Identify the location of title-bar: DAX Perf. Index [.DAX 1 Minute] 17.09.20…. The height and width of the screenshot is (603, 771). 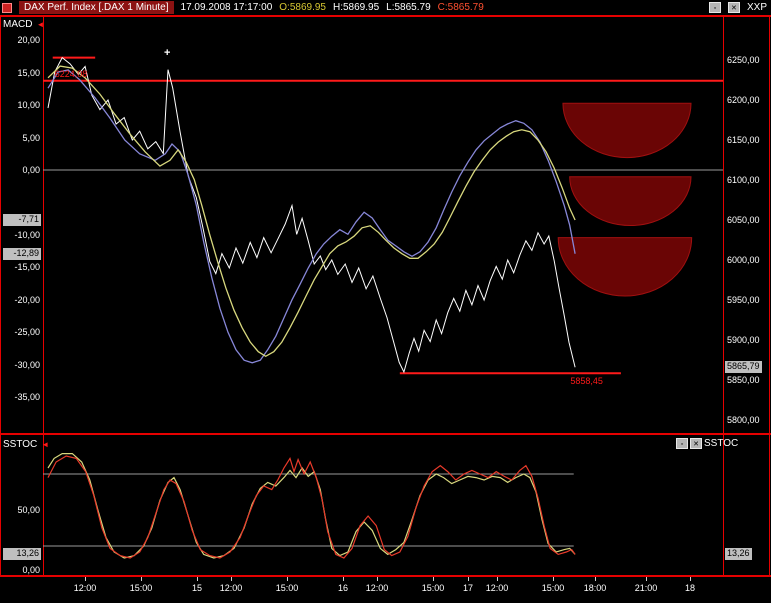
(385, 7).